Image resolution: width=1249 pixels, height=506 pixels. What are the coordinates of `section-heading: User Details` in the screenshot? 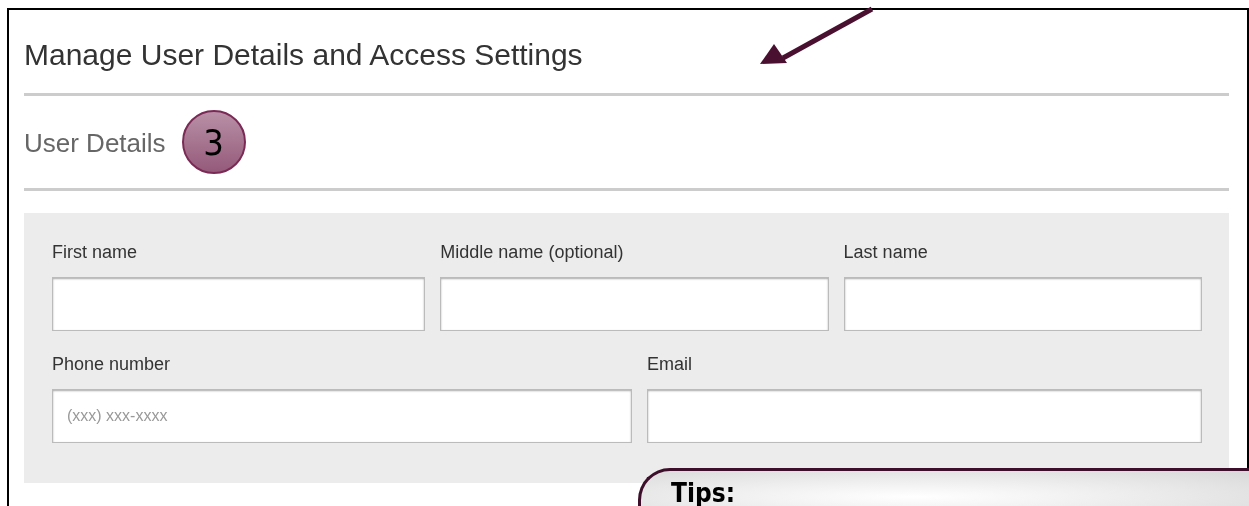 It's located at (95, 143).